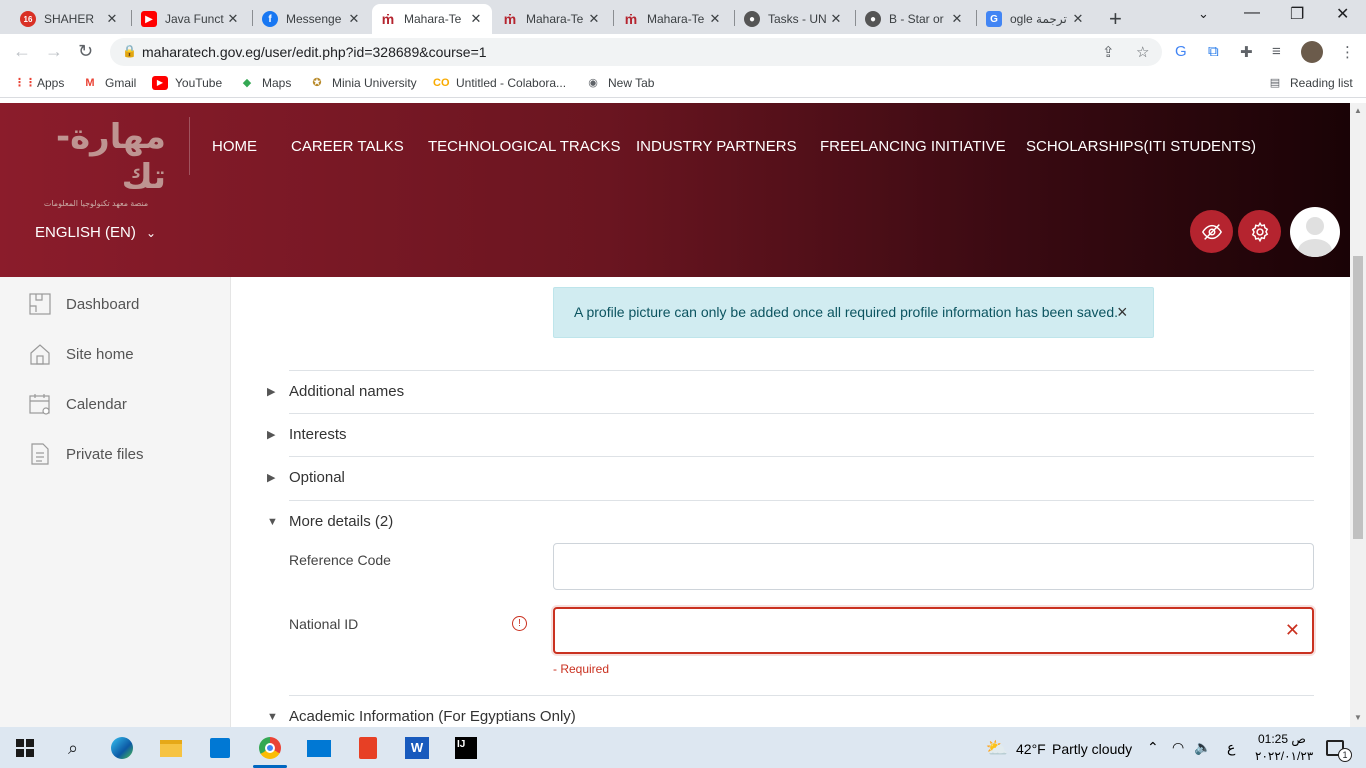  What do you see at coordinates (1276, 51) in the screenshot?
I see `media-control-icon: ≡` at bounding box center [1276, 51].